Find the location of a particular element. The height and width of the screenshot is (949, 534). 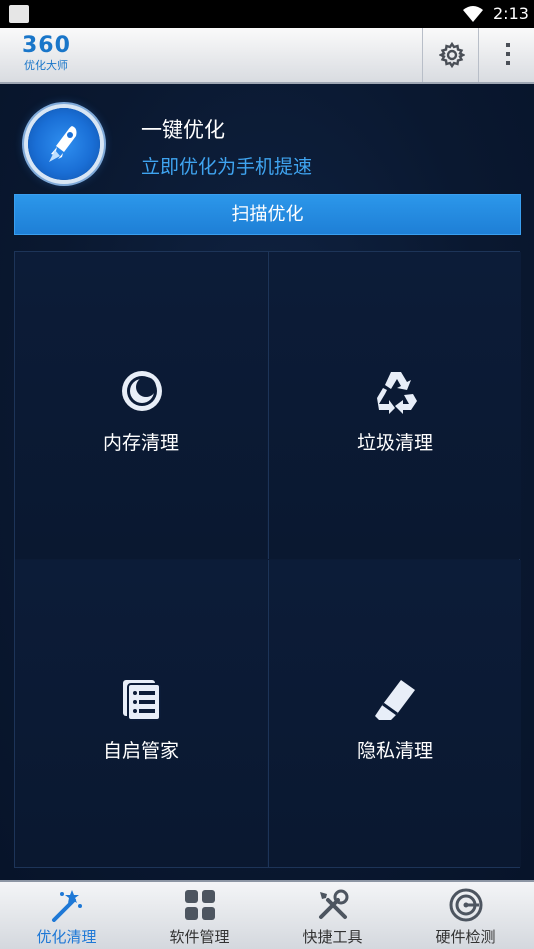

bottom-tab-bar: 优化清理 软件管理 快捷工具 硬件检测 is located at coordinates (267, 914).